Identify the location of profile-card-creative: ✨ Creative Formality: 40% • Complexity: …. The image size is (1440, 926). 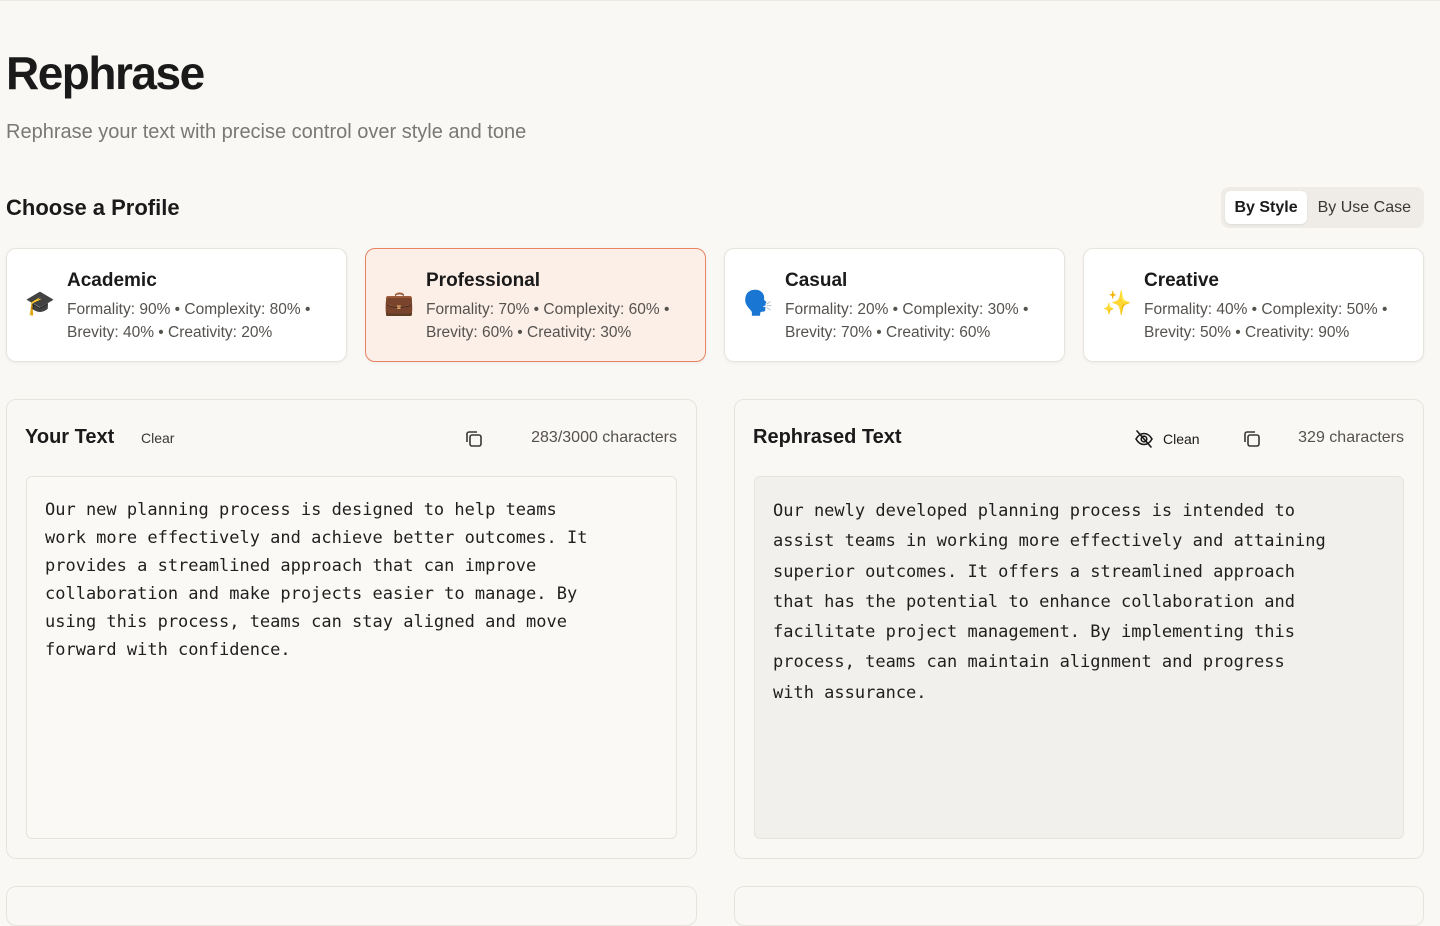
(1253, 305).